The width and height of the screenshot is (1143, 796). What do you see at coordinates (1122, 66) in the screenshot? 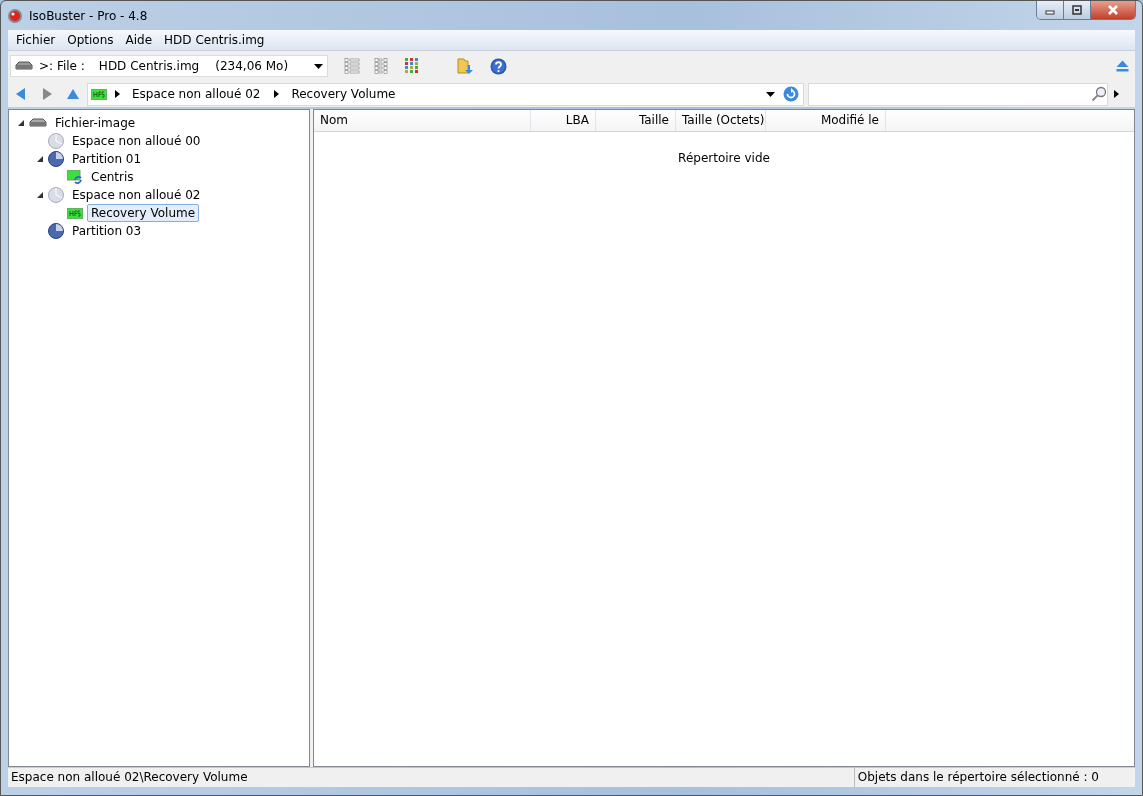
I see `eject-icon` at bounding box center [1122, 66].